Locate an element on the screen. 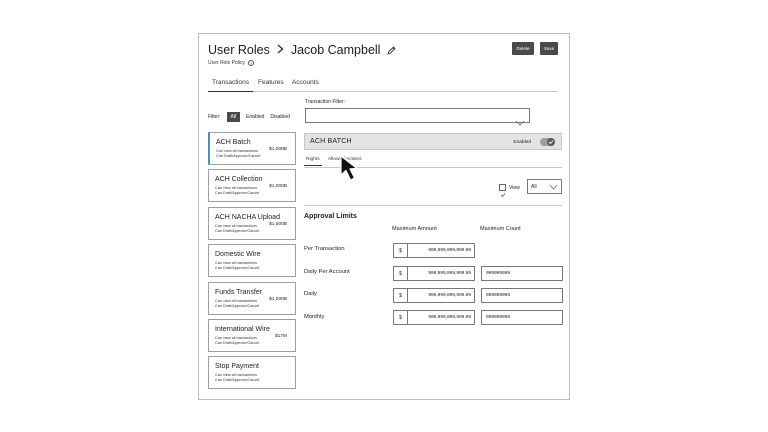  page-subtitle: User Role Policy ? is located at coordinates (231, 63).